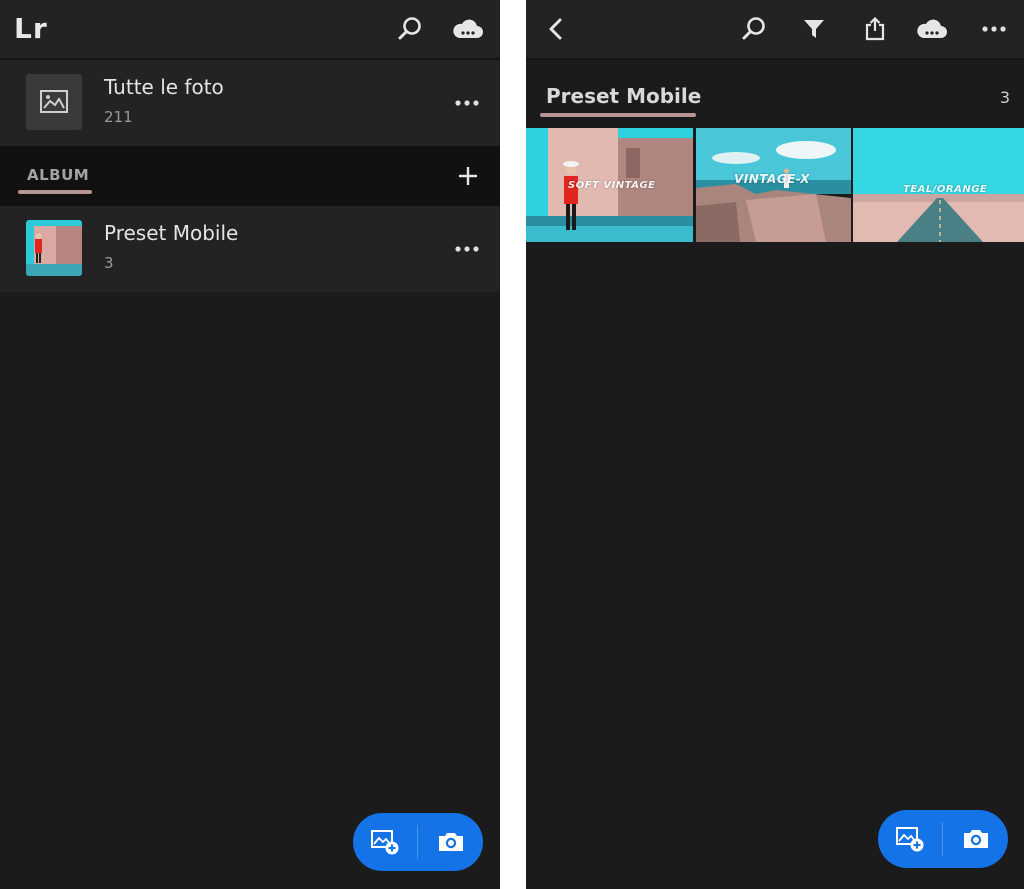 Image resolution: width=1024 pixels, height=889 pixels. What do you see at coordinates (118, 117) in the screenshot?
I see `all-photos-count: 211` at bounding box center [118, 117].